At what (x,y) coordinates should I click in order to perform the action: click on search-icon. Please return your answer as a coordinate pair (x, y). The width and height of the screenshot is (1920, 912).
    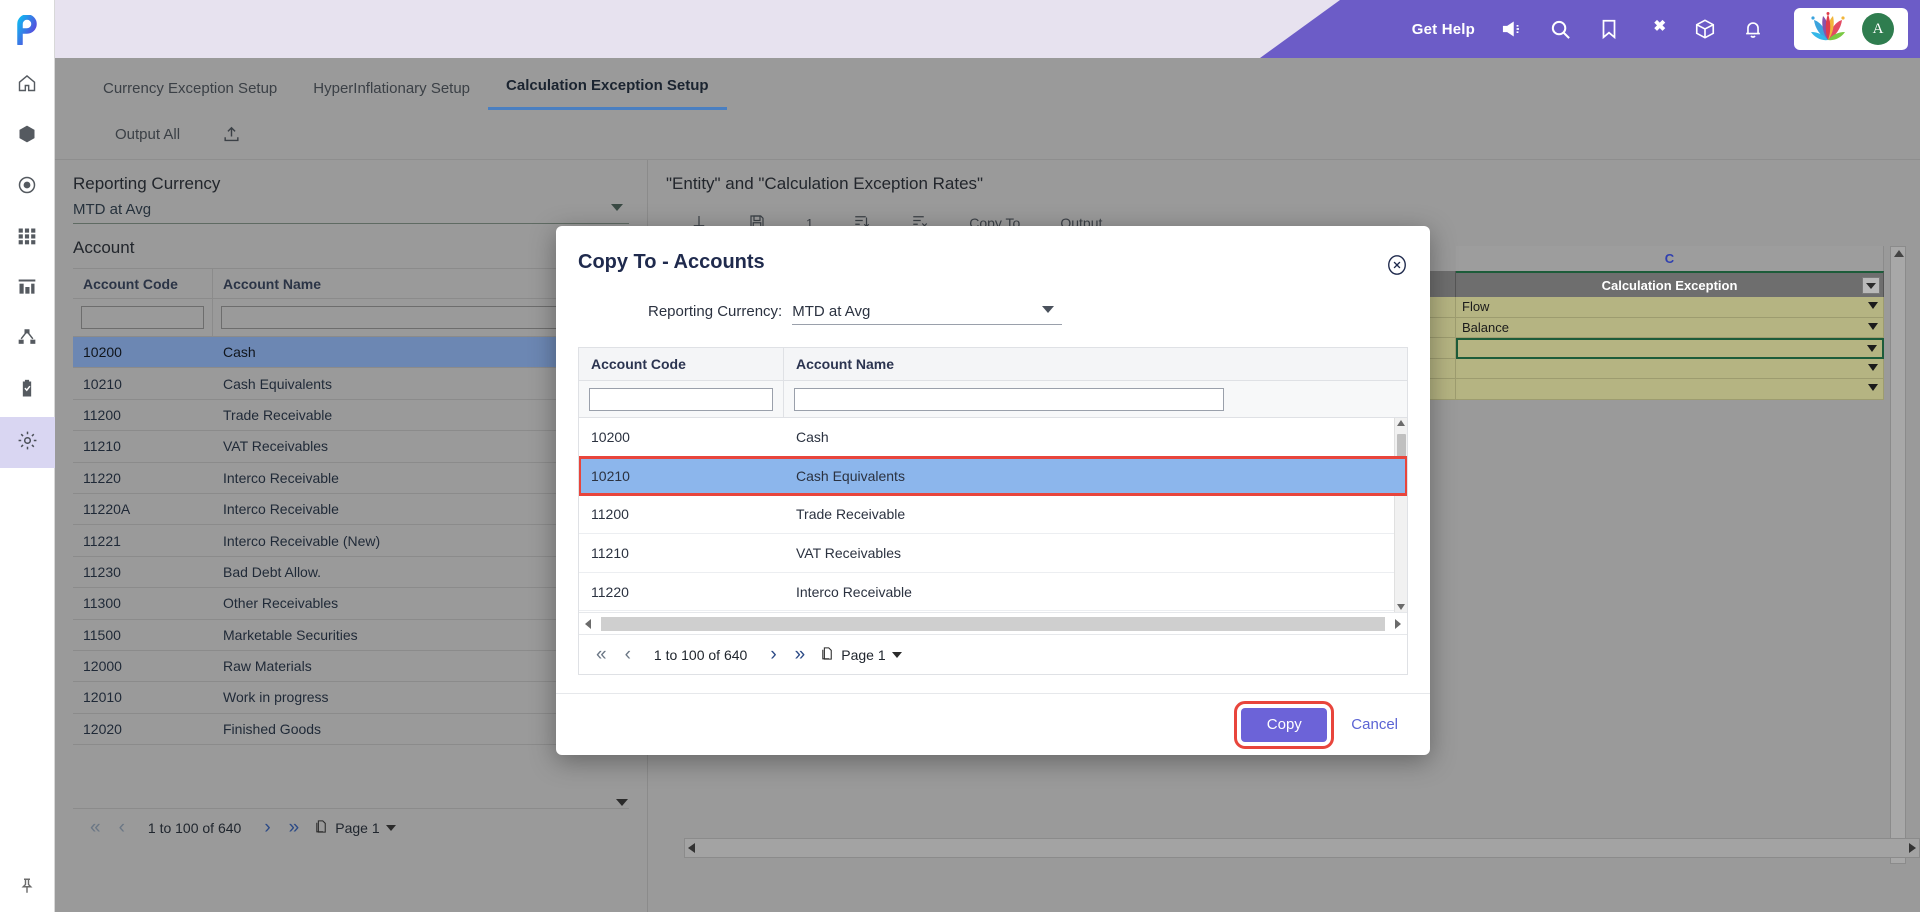
    Looking at the image, I should click on (1560, 29).